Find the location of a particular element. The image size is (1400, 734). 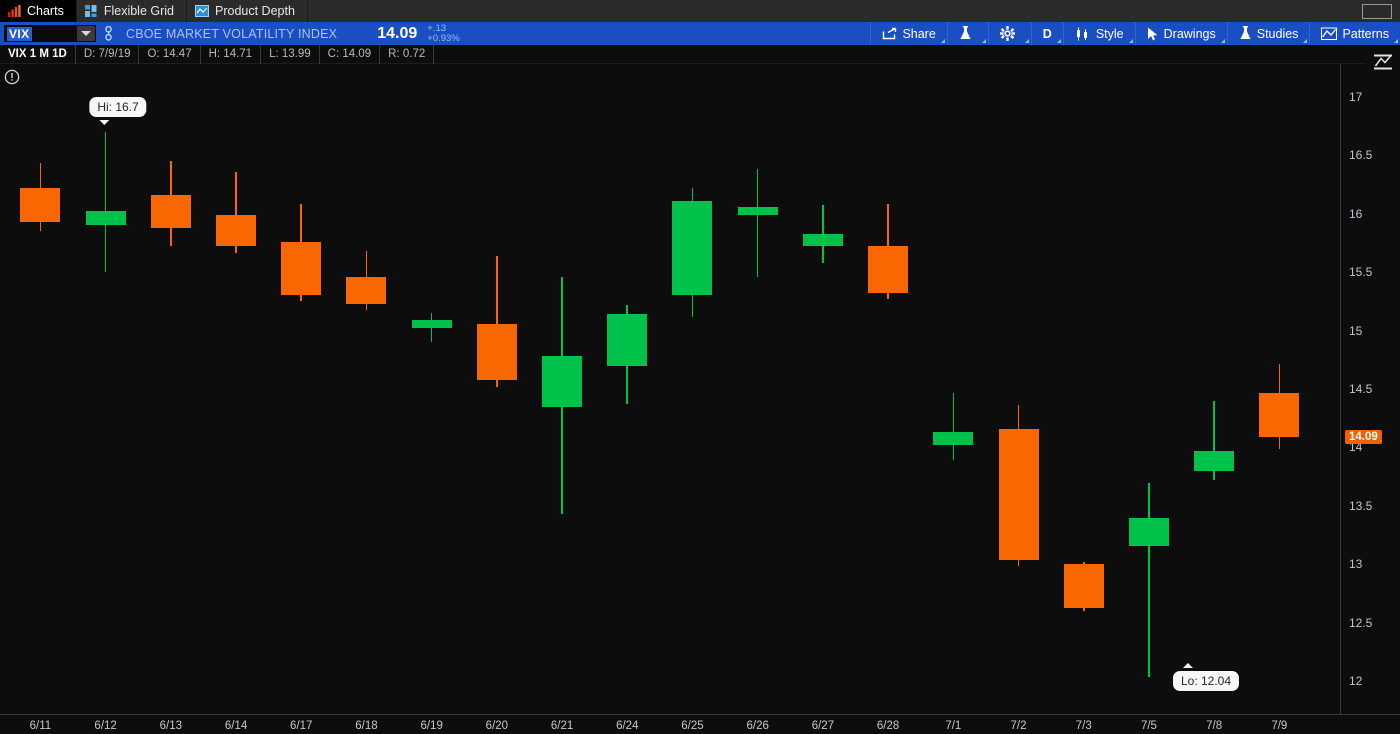

high-bubble: Hi: 16.7 is located at coordinates (118, 111).